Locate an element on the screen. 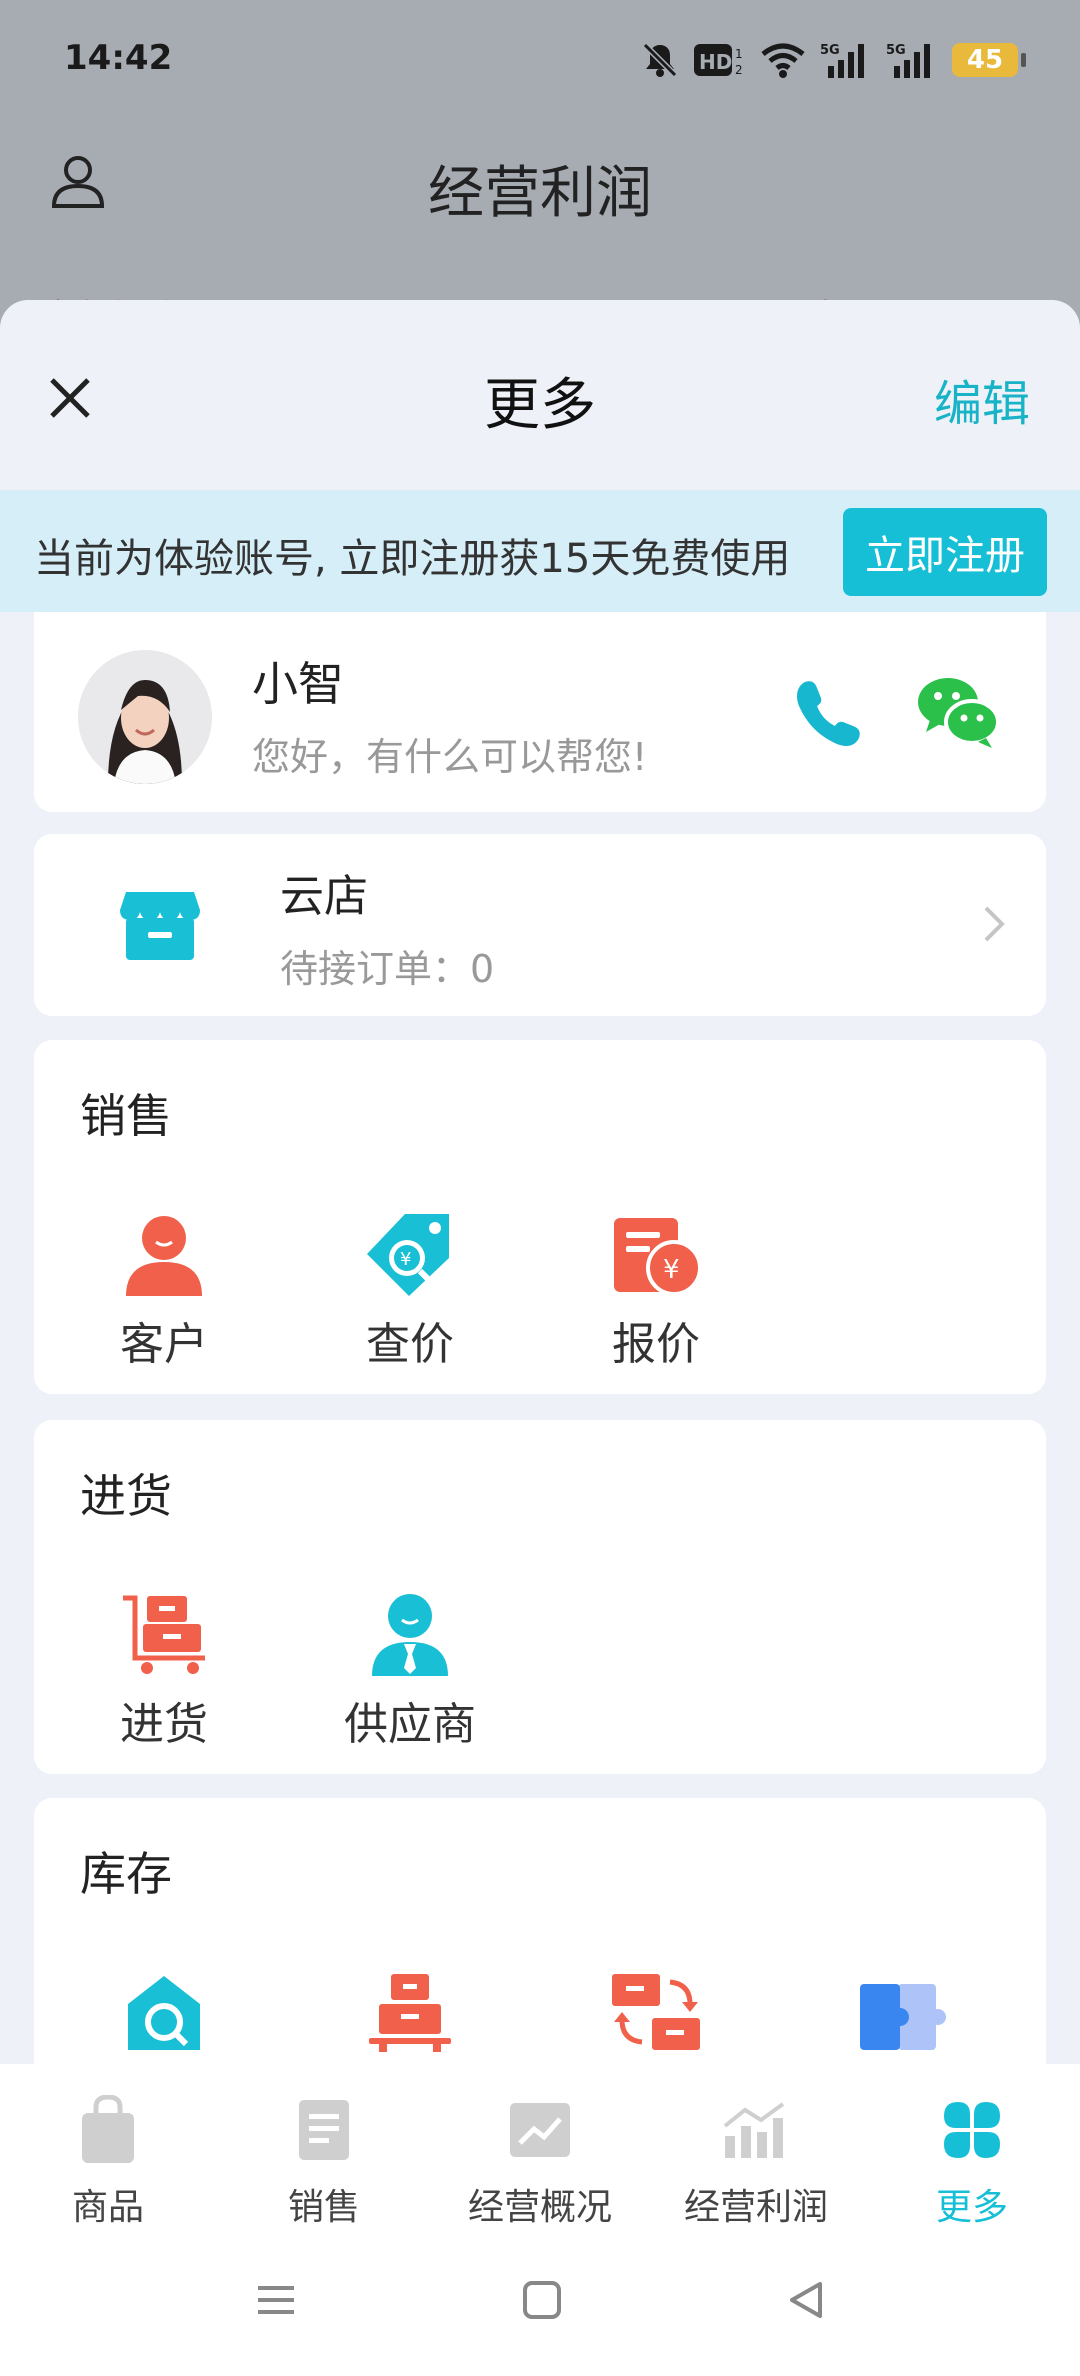  grid-item-label: 报价 is located at coordinates (656, 1344).